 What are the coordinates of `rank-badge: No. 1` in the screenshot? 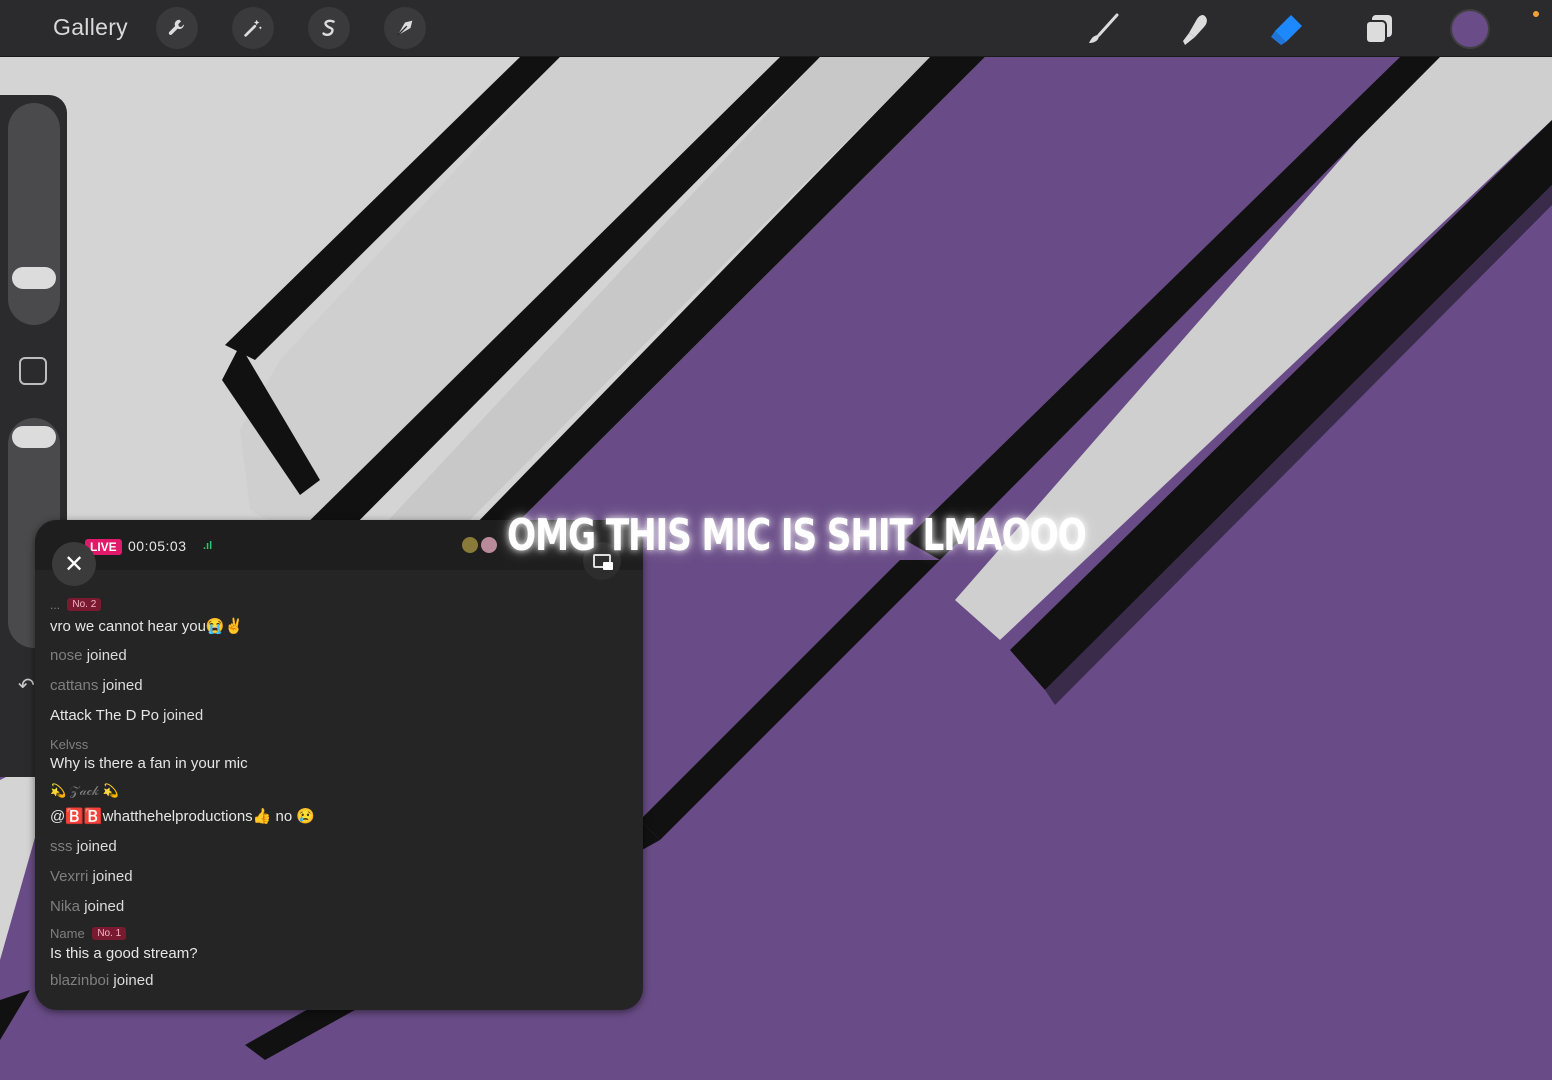 It's located at (109, 933).